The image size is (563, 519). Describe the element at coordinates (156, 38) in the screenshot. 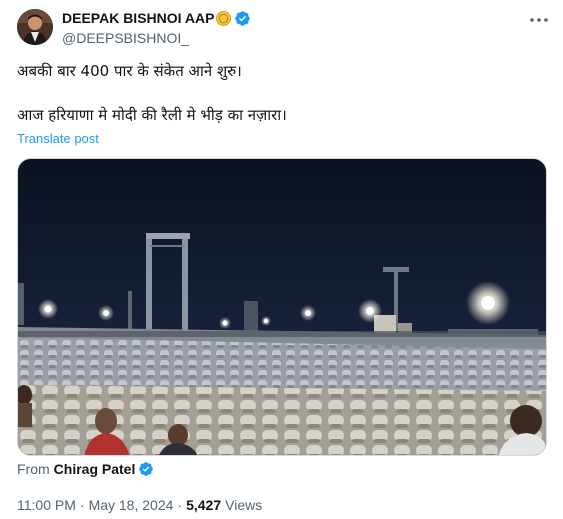

I see `author-handle: @DEEPSBISHNOI_` at that location.